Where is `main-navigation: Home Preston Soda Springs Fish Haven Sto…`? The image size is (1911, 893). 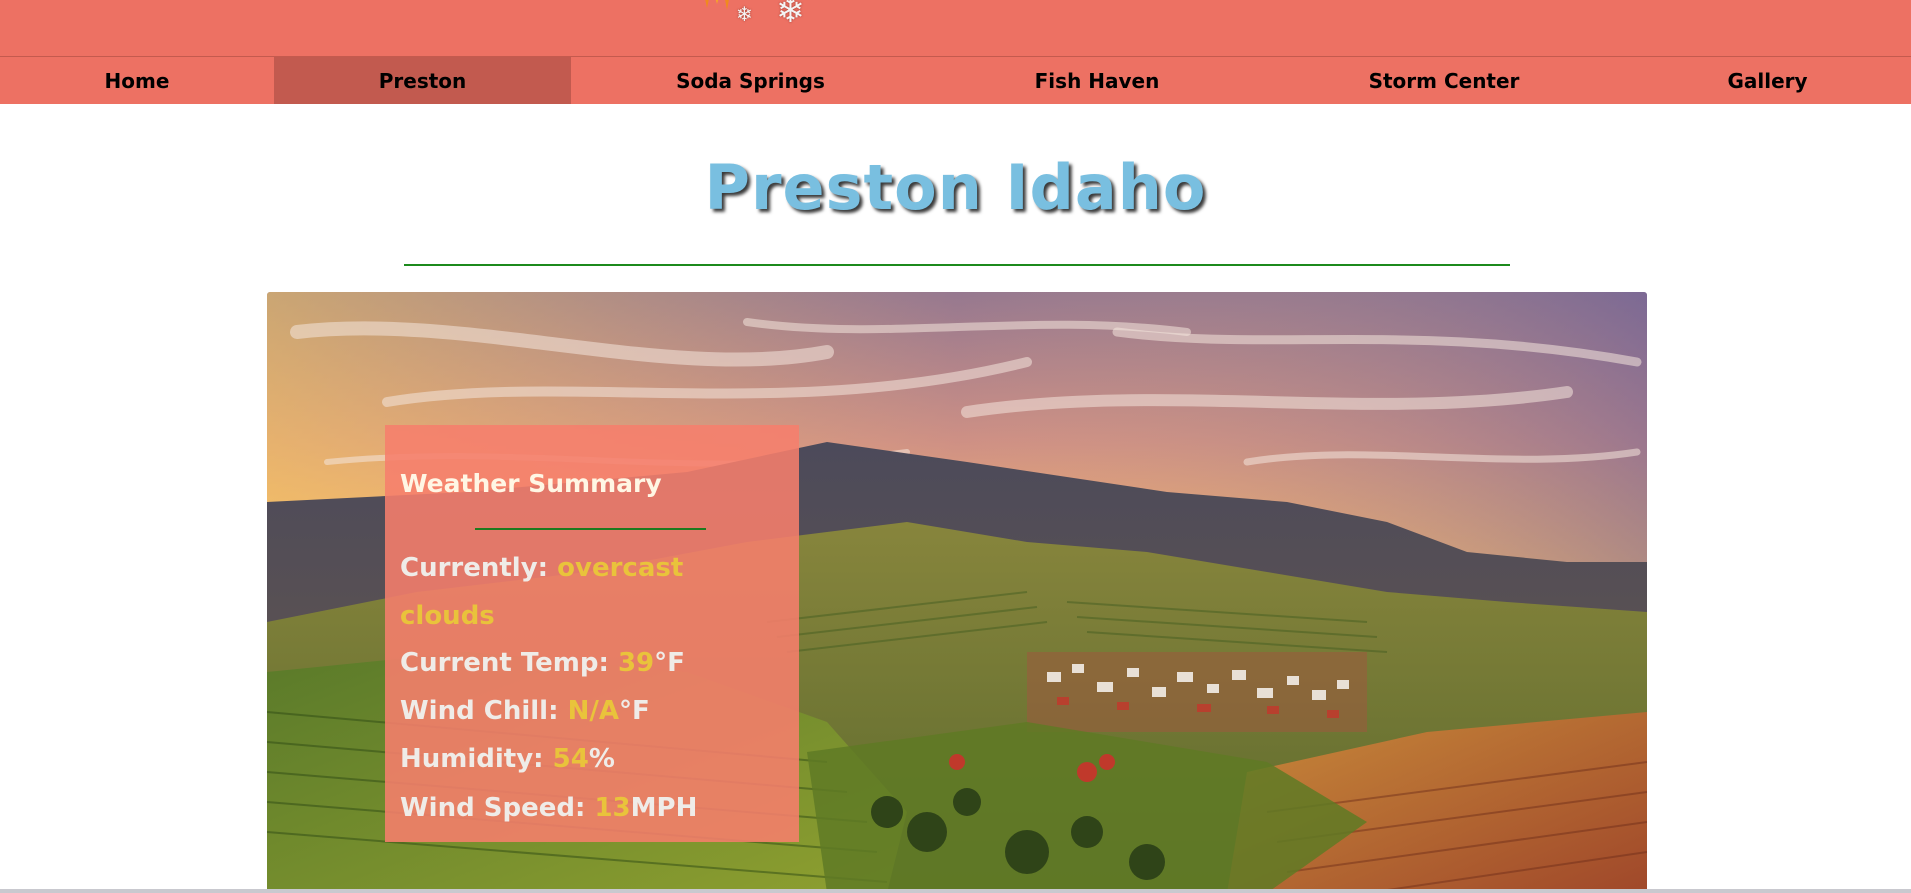 main-navigation: Home Preston Soda Springs Fish Haven Sto… is located at coordinates (955, 80).